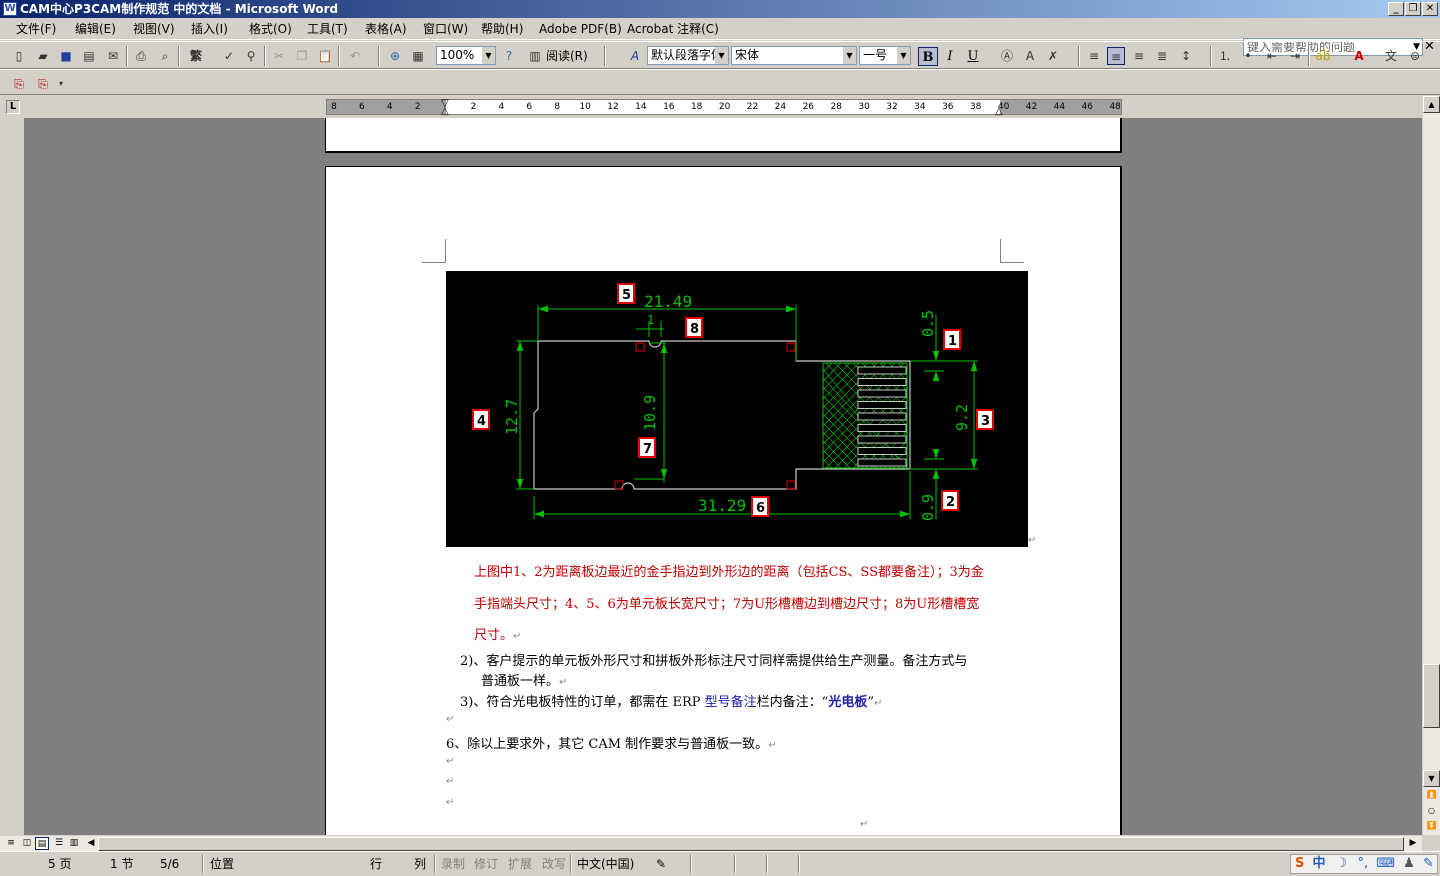 The width and height of the screenshot is (1440, 876). I want to click on zoom-select: 100% ▼, so click(466, 55).